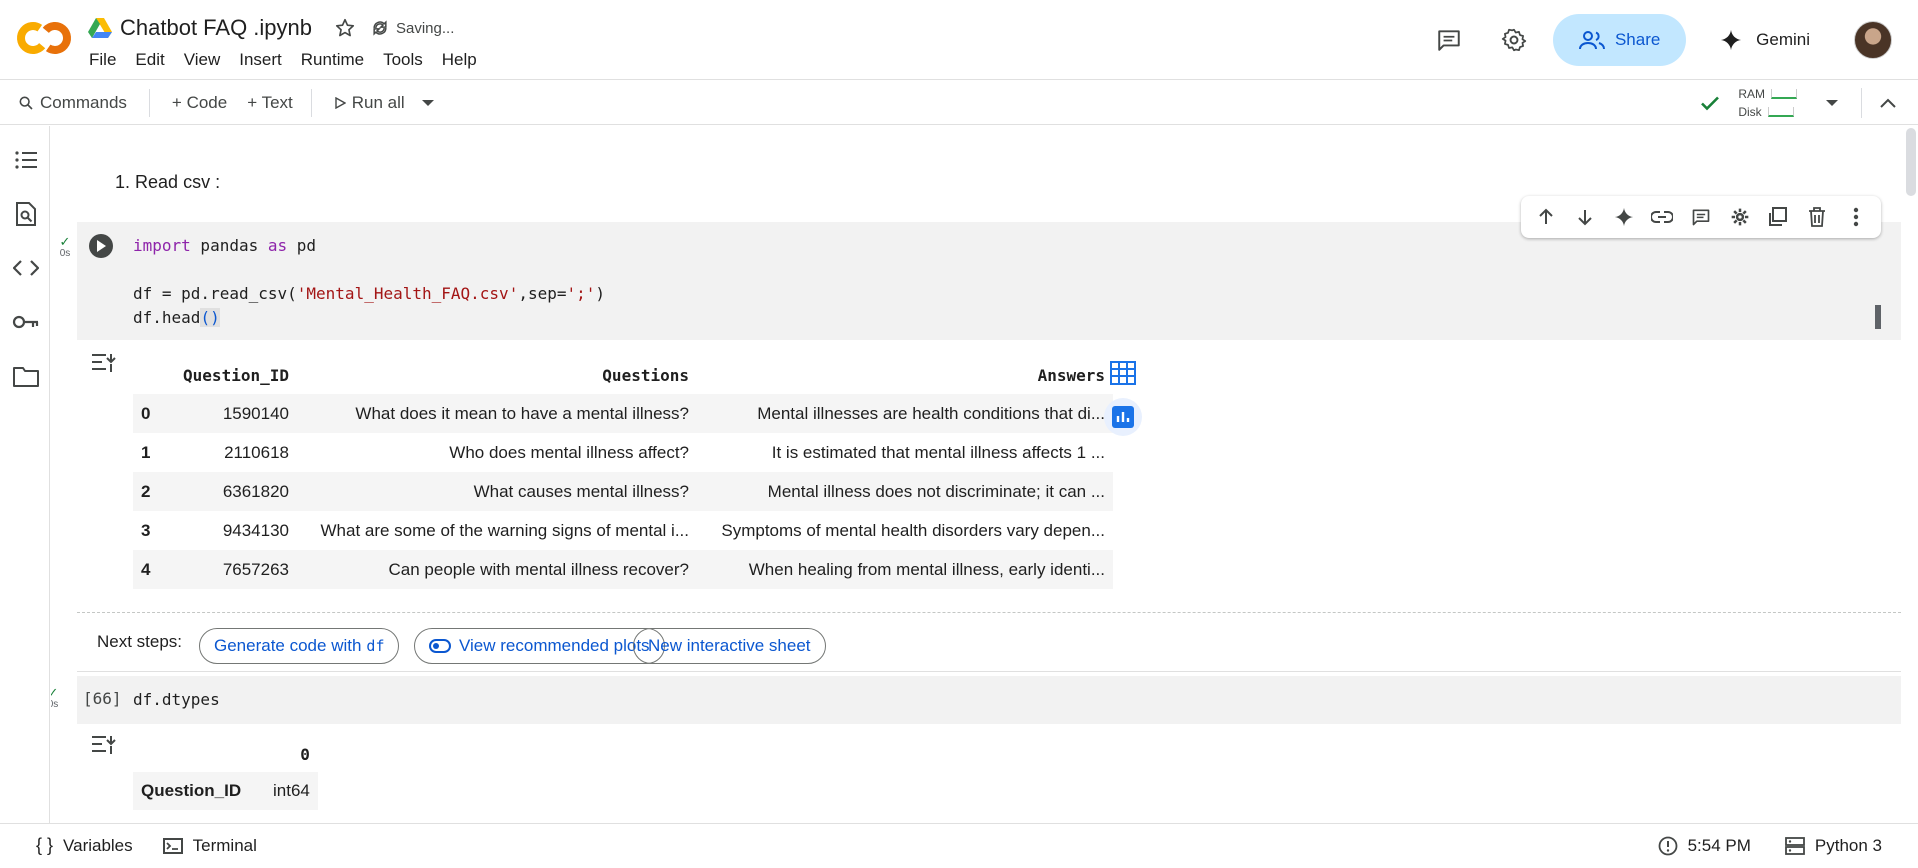 This screenshot has width=1918, height=868. I want to click on status-bar: { } Variables Terminal 5:54 PM Python 3, so click(959, 845).